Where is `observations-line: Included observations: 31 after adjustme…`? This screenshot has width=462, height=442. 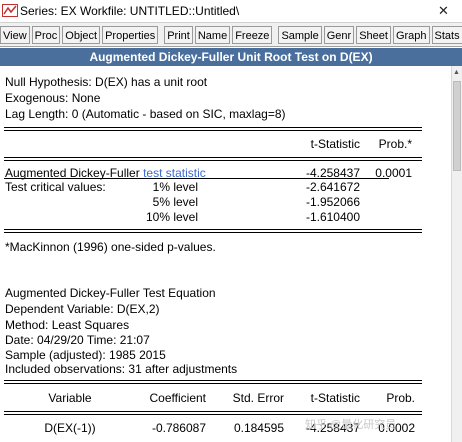
observations-line: Included observations: 31 after adjustme… is located at coordinates (121, 369).